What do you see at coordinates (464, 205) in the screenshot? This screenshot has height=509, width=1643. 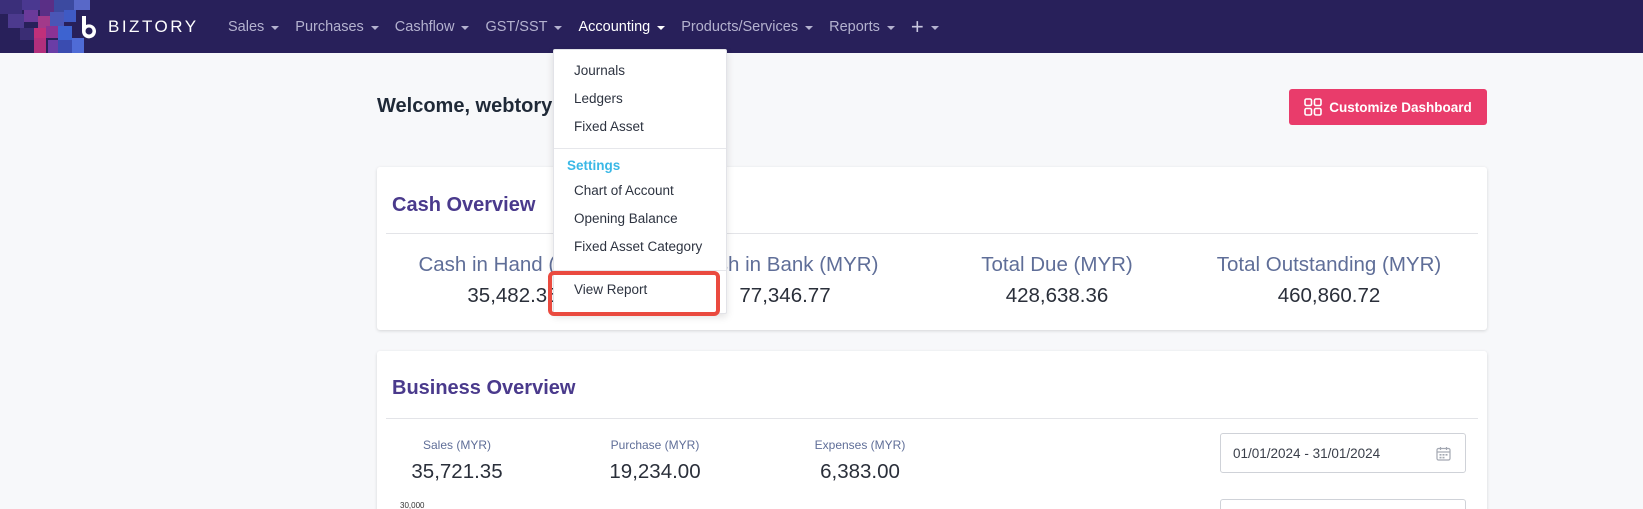 I see `cash-overview-title: Cash Overview` at bounding box center [464, 205].